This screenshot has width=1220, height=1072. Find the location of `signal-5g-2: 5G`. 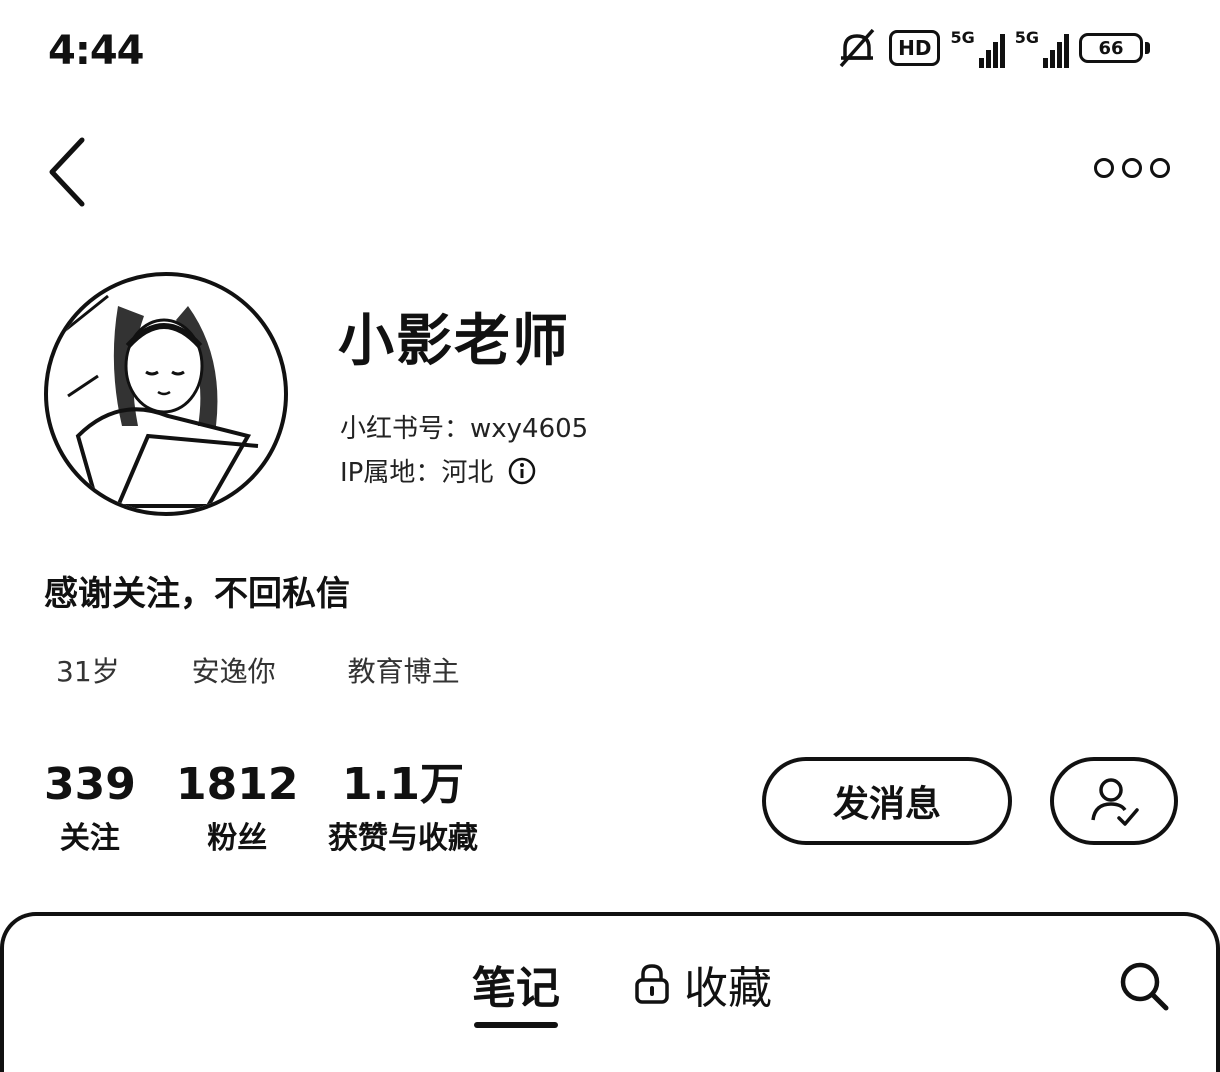

signal-5g-2: 5G is located at coordinates (1042, 48).